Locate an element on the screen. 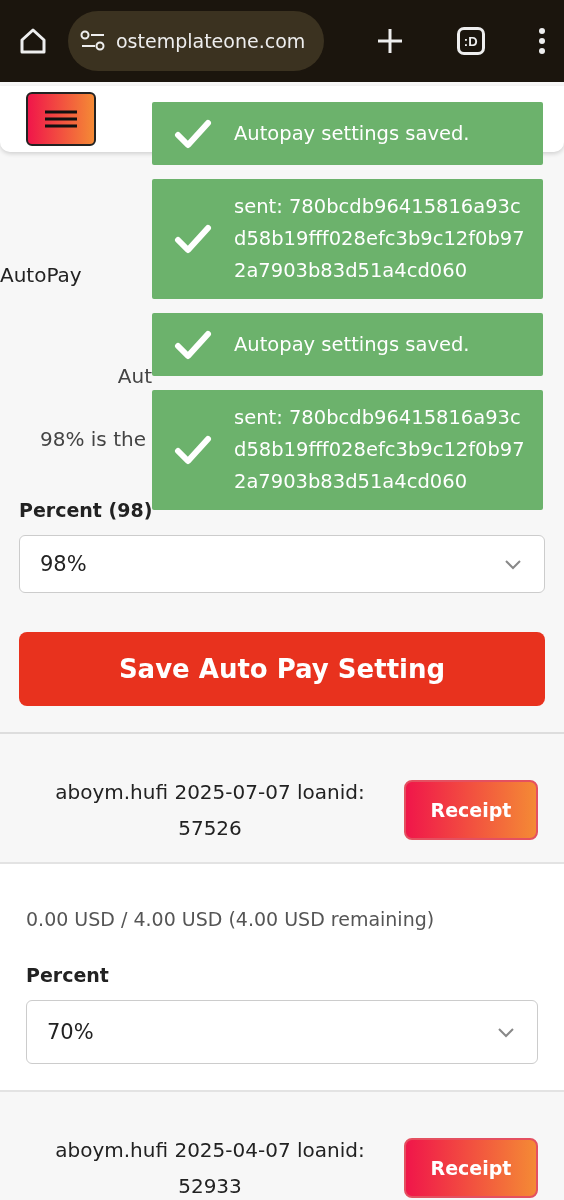 This screenshot has height=1200, width=564. field-label: Percent (98) is located at coordinates (86, 510).